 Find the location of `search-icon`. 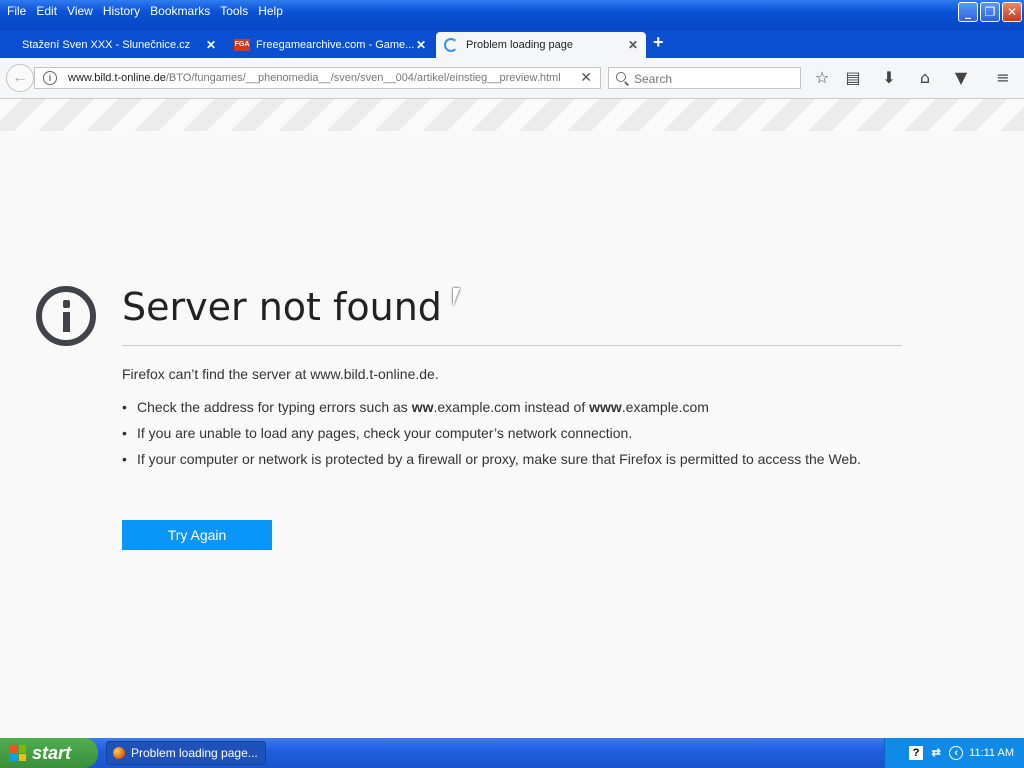

search-icon is located at coordinates (621, 77).